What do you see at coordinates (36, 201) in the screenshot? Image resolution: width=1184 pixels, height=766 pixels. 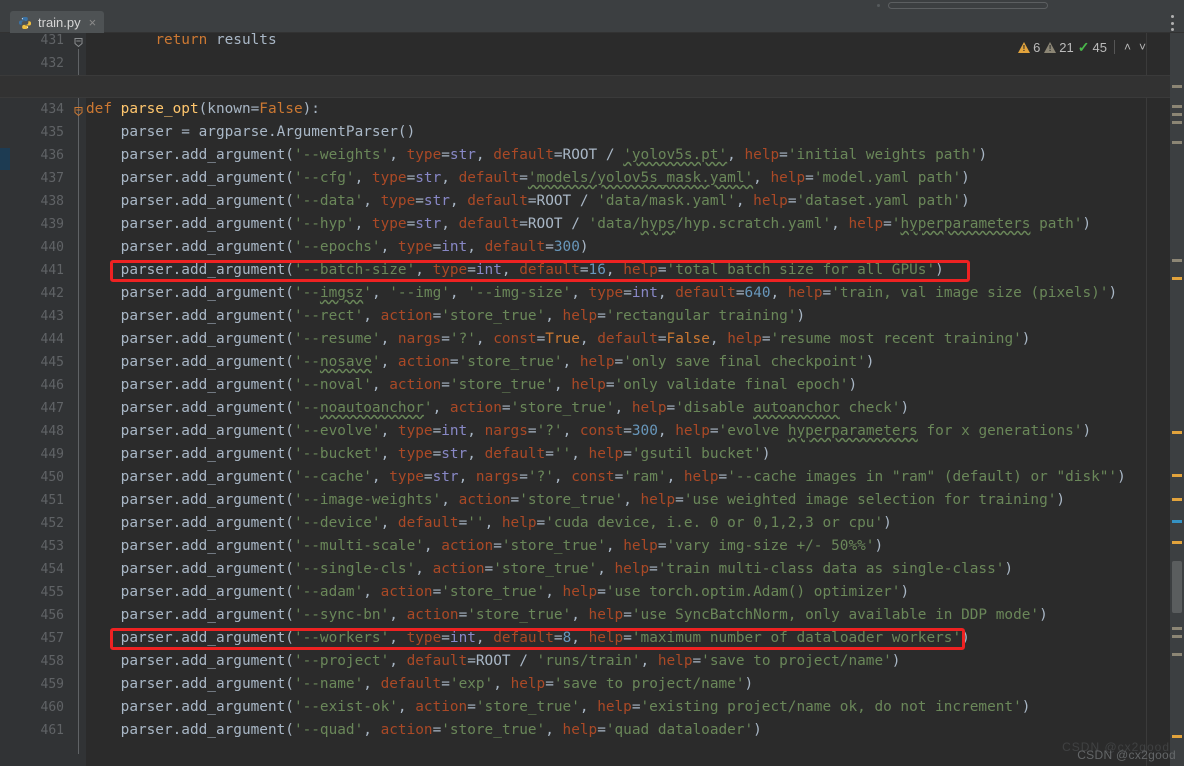 I see `line-number: 438` at bounding box center [36, 201].